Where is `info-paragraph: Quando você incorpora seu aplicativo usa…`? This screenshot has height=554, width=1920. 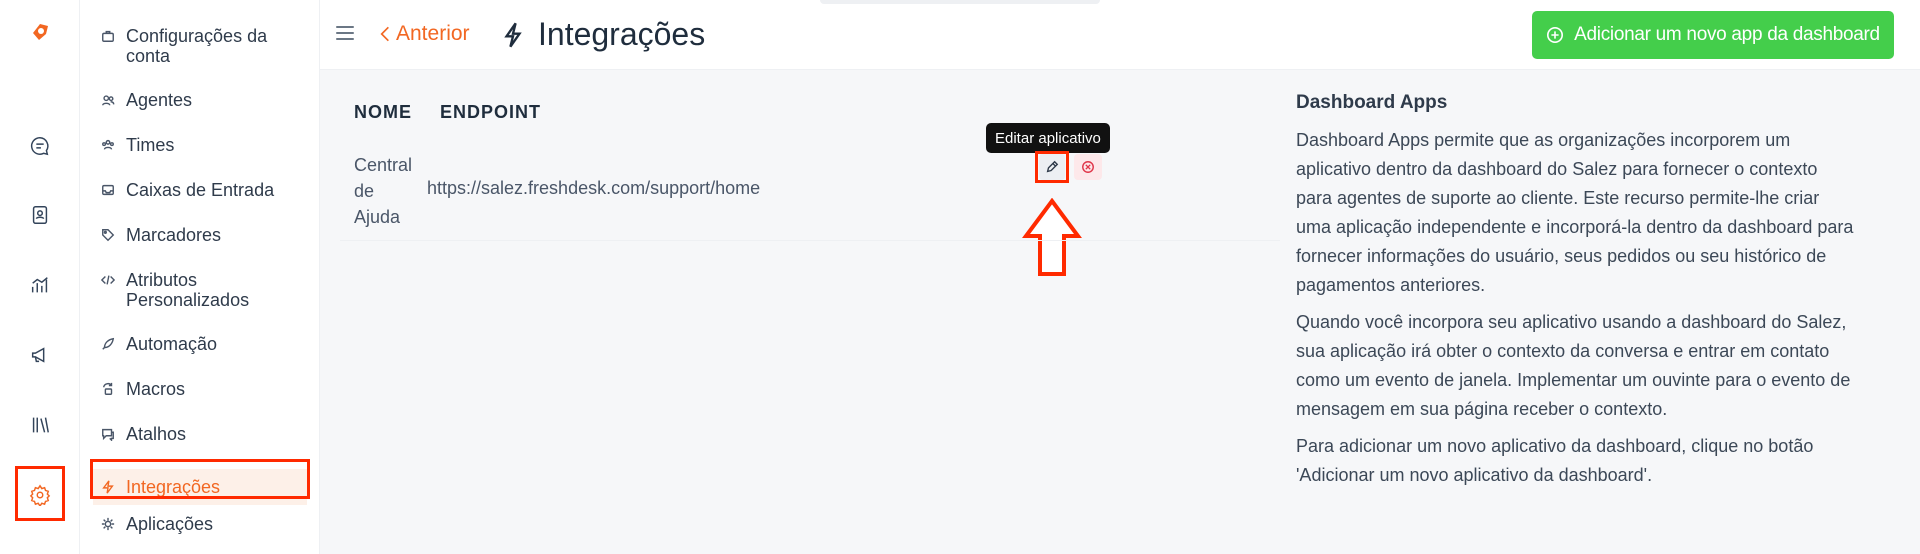
info-paragraph: Quando você incorpora seu aplicativo usa… is located at coordinates (1573, 365).